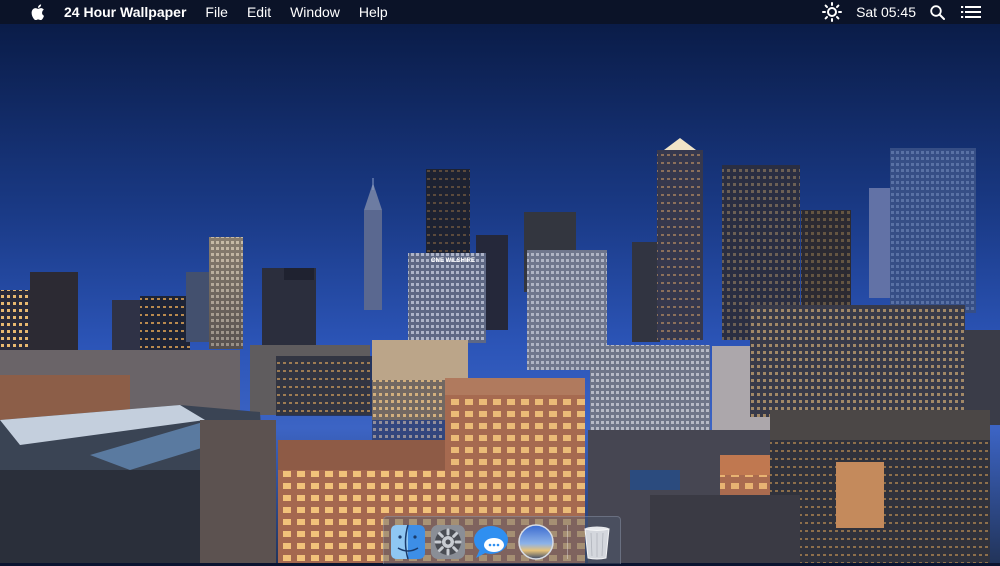 The width and height of the screenshot is (1000, 566). Describe the element at coordinates (567, 542) in the screenshot. I see `dock-separator` at that location.